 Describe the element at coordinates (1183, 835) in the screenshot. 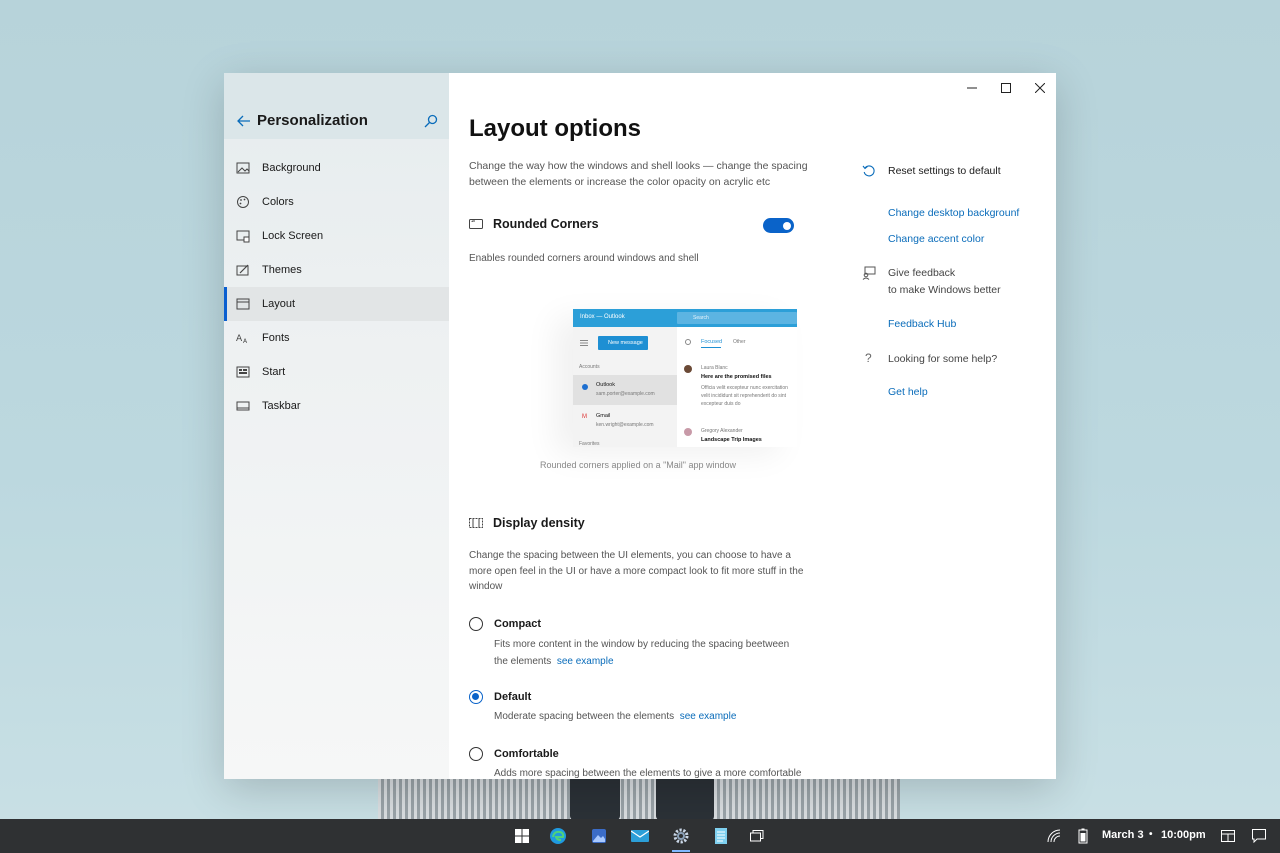

I see `taskbar-time: 10:00pm` at that location.